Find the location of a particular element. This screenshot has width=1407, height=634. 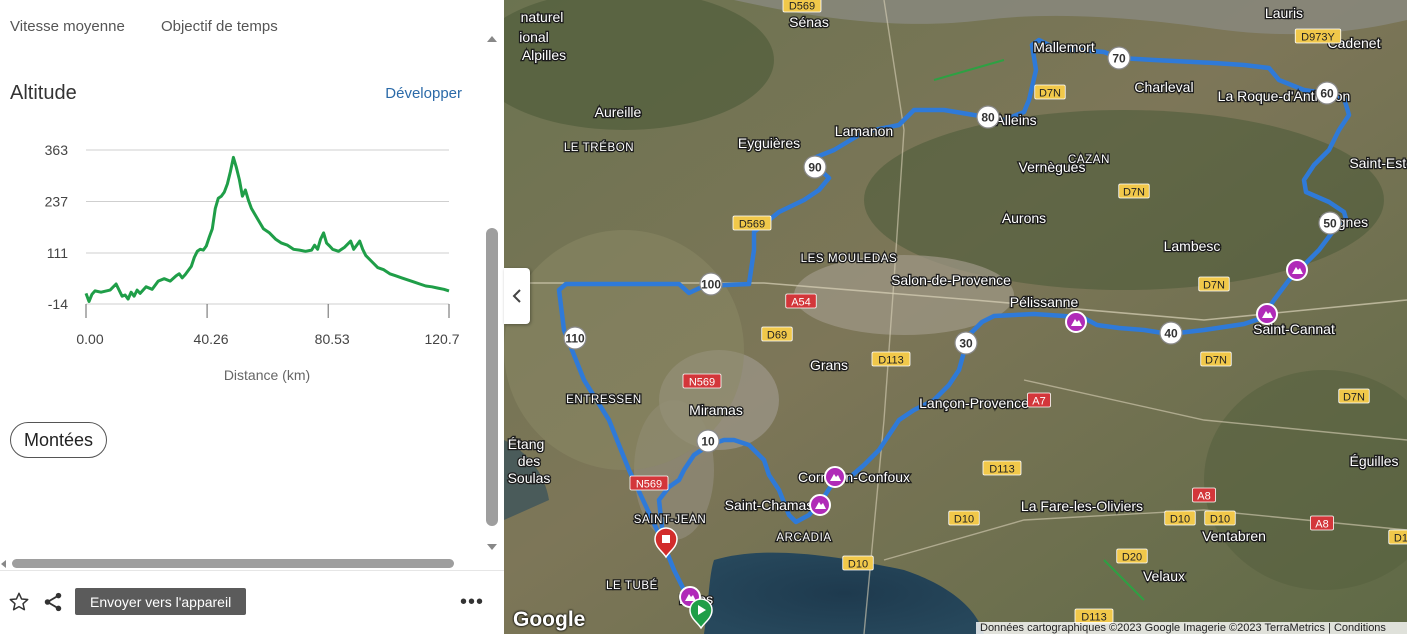

chart-grid is located at coordinates (267, 227).